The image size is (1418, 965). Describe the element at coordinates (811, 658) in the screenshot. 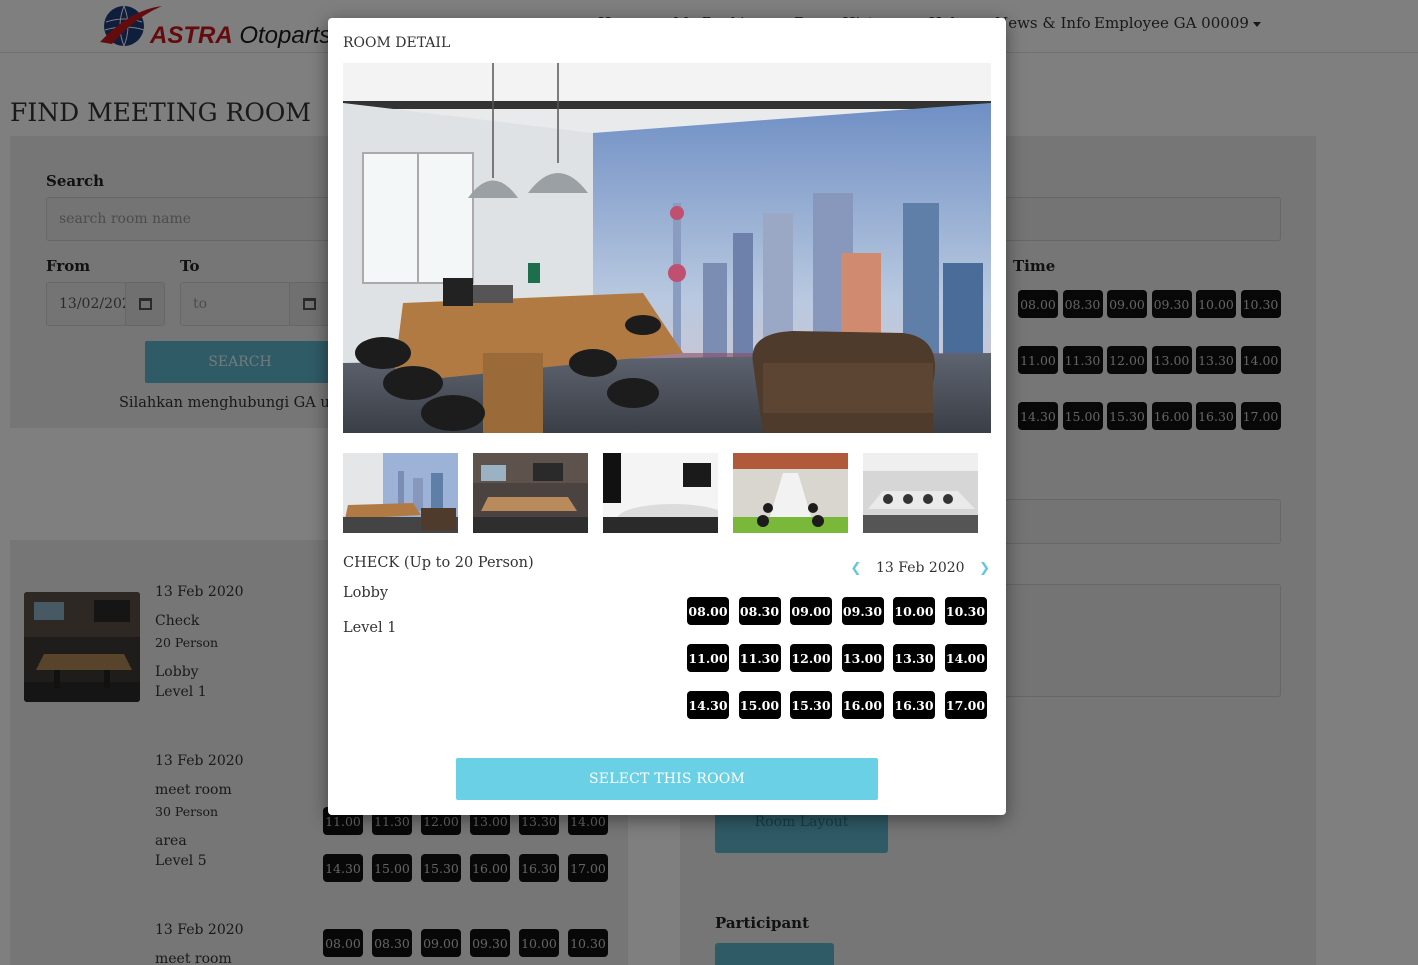

I see `modal-time-slot-8: 12.00` at that location.